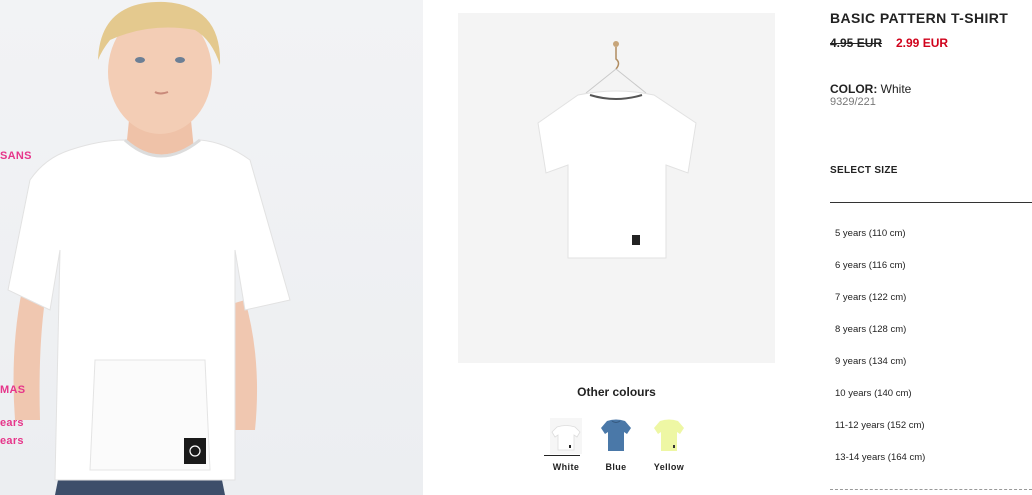 The image size is (1032, 495). I want to click on size-option: 8 years (128 cm), so click(870, 329).